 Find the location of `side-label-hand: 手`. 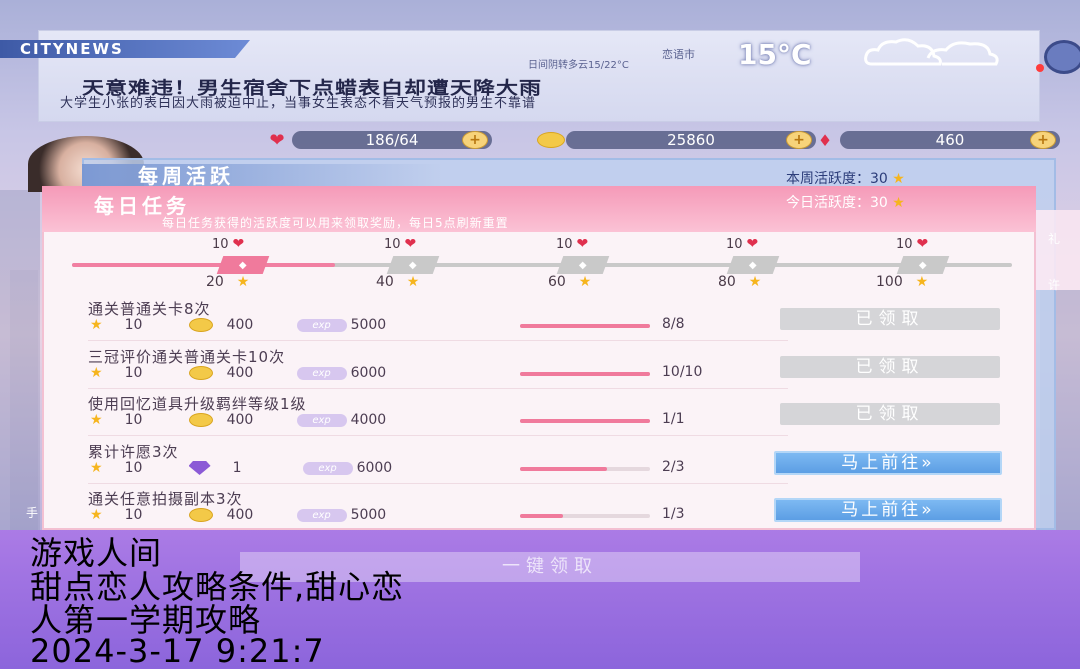

side-label-hand: 手 is located at coordinates (32, 512).